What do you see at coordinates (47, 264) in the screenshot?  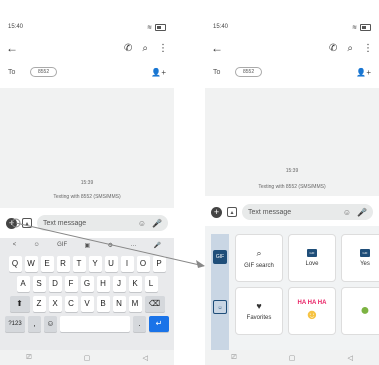 I see `key-e: E` at bounding box center [47, 264].